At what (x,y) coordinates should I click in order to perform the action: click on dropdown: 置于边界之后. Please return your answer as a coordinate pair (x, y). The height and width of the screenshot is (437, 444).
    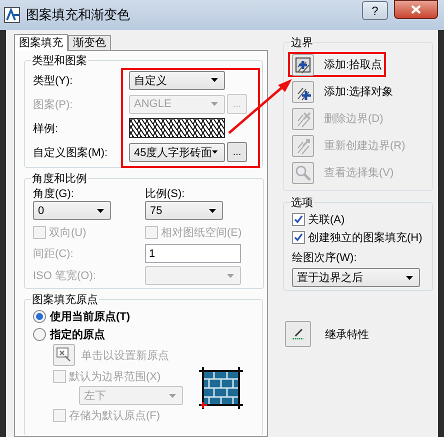
    Looking at the image, I should click on (356, 277).